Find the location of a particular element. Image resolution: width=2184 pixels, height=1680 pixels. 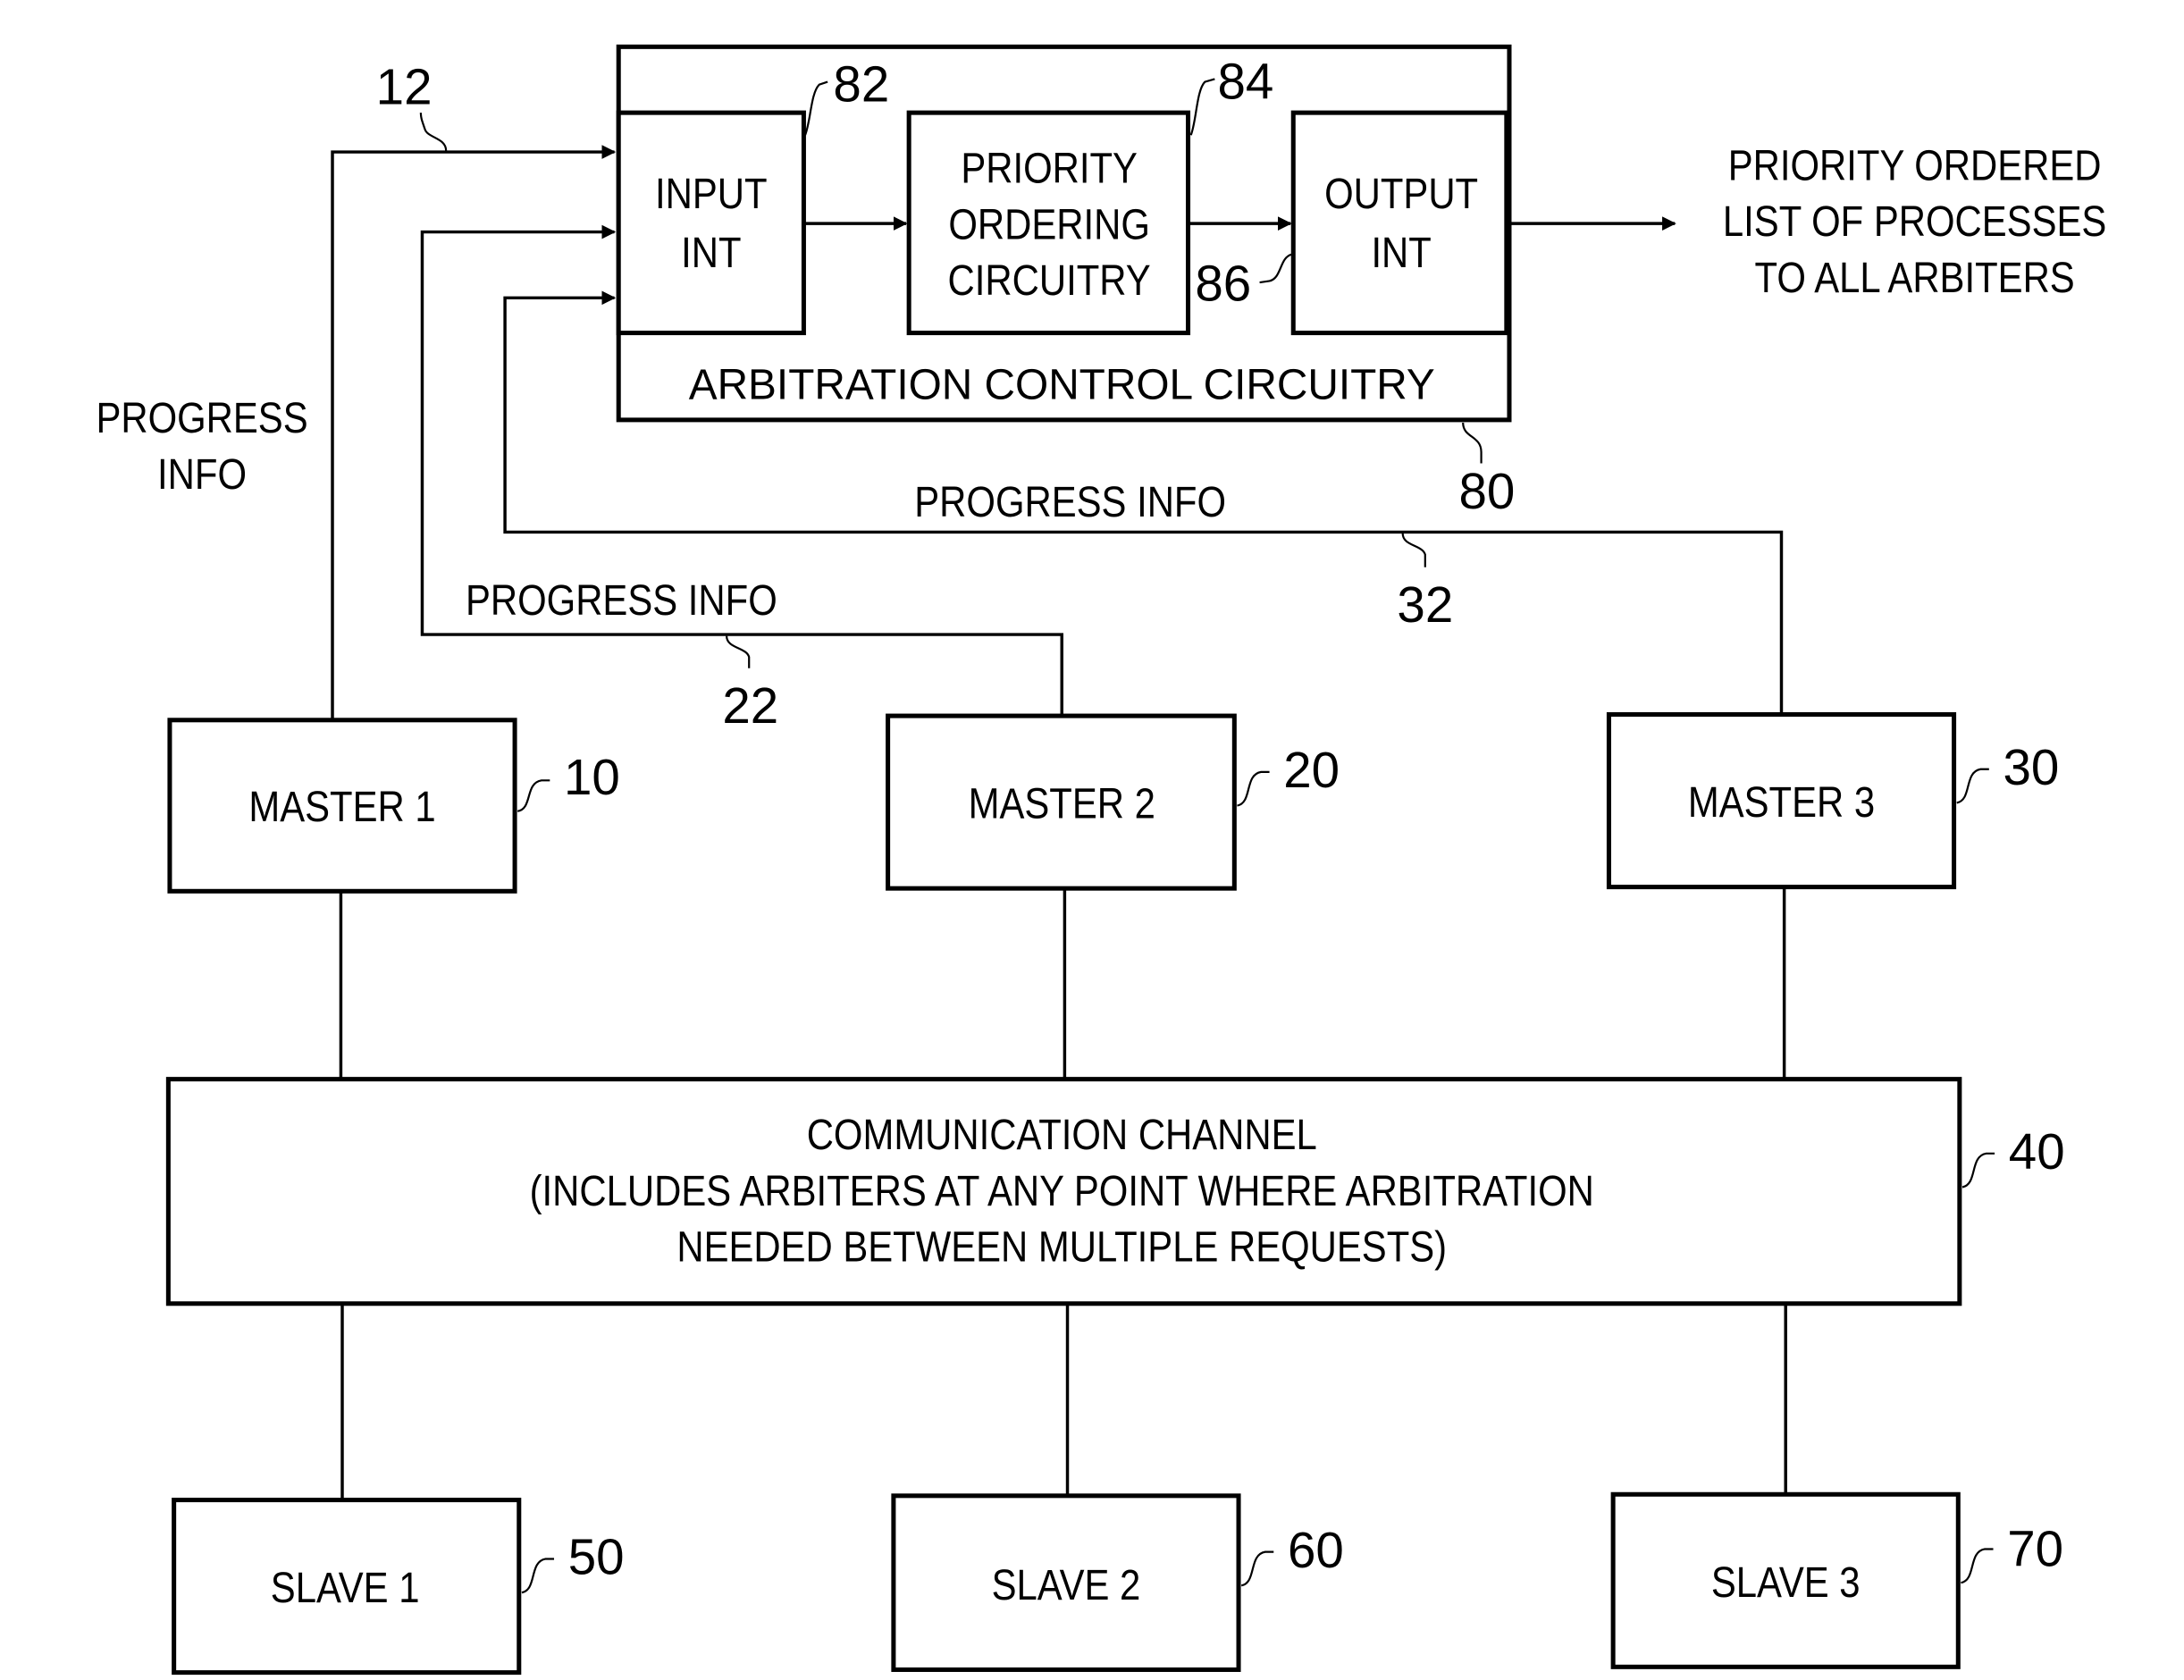

slave-2: SLAVE 2 60 is located at coordinates (1117, 1582).